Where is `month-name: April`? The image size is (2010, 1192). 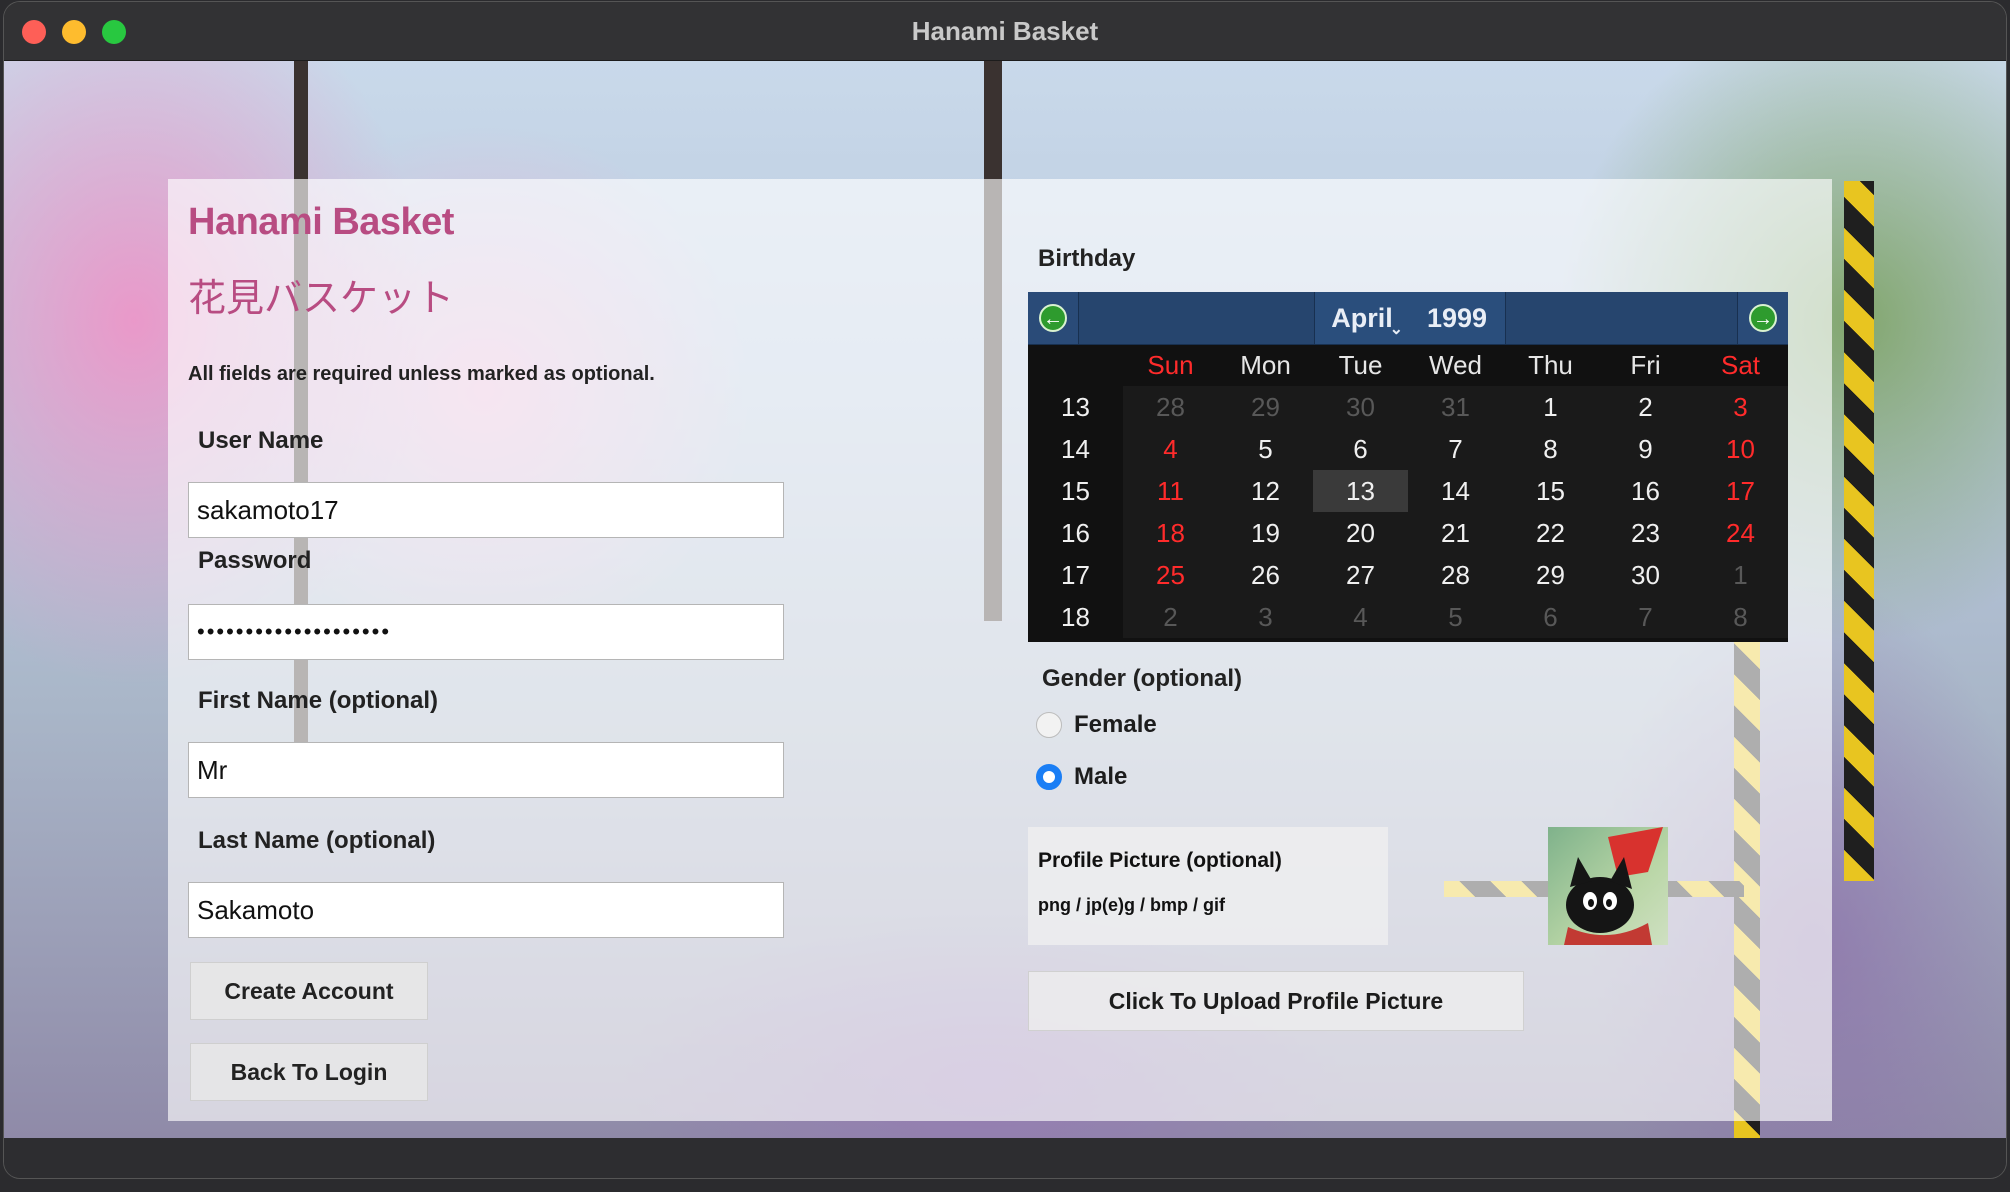 month-name: April is located at coordinates (1362, 318).